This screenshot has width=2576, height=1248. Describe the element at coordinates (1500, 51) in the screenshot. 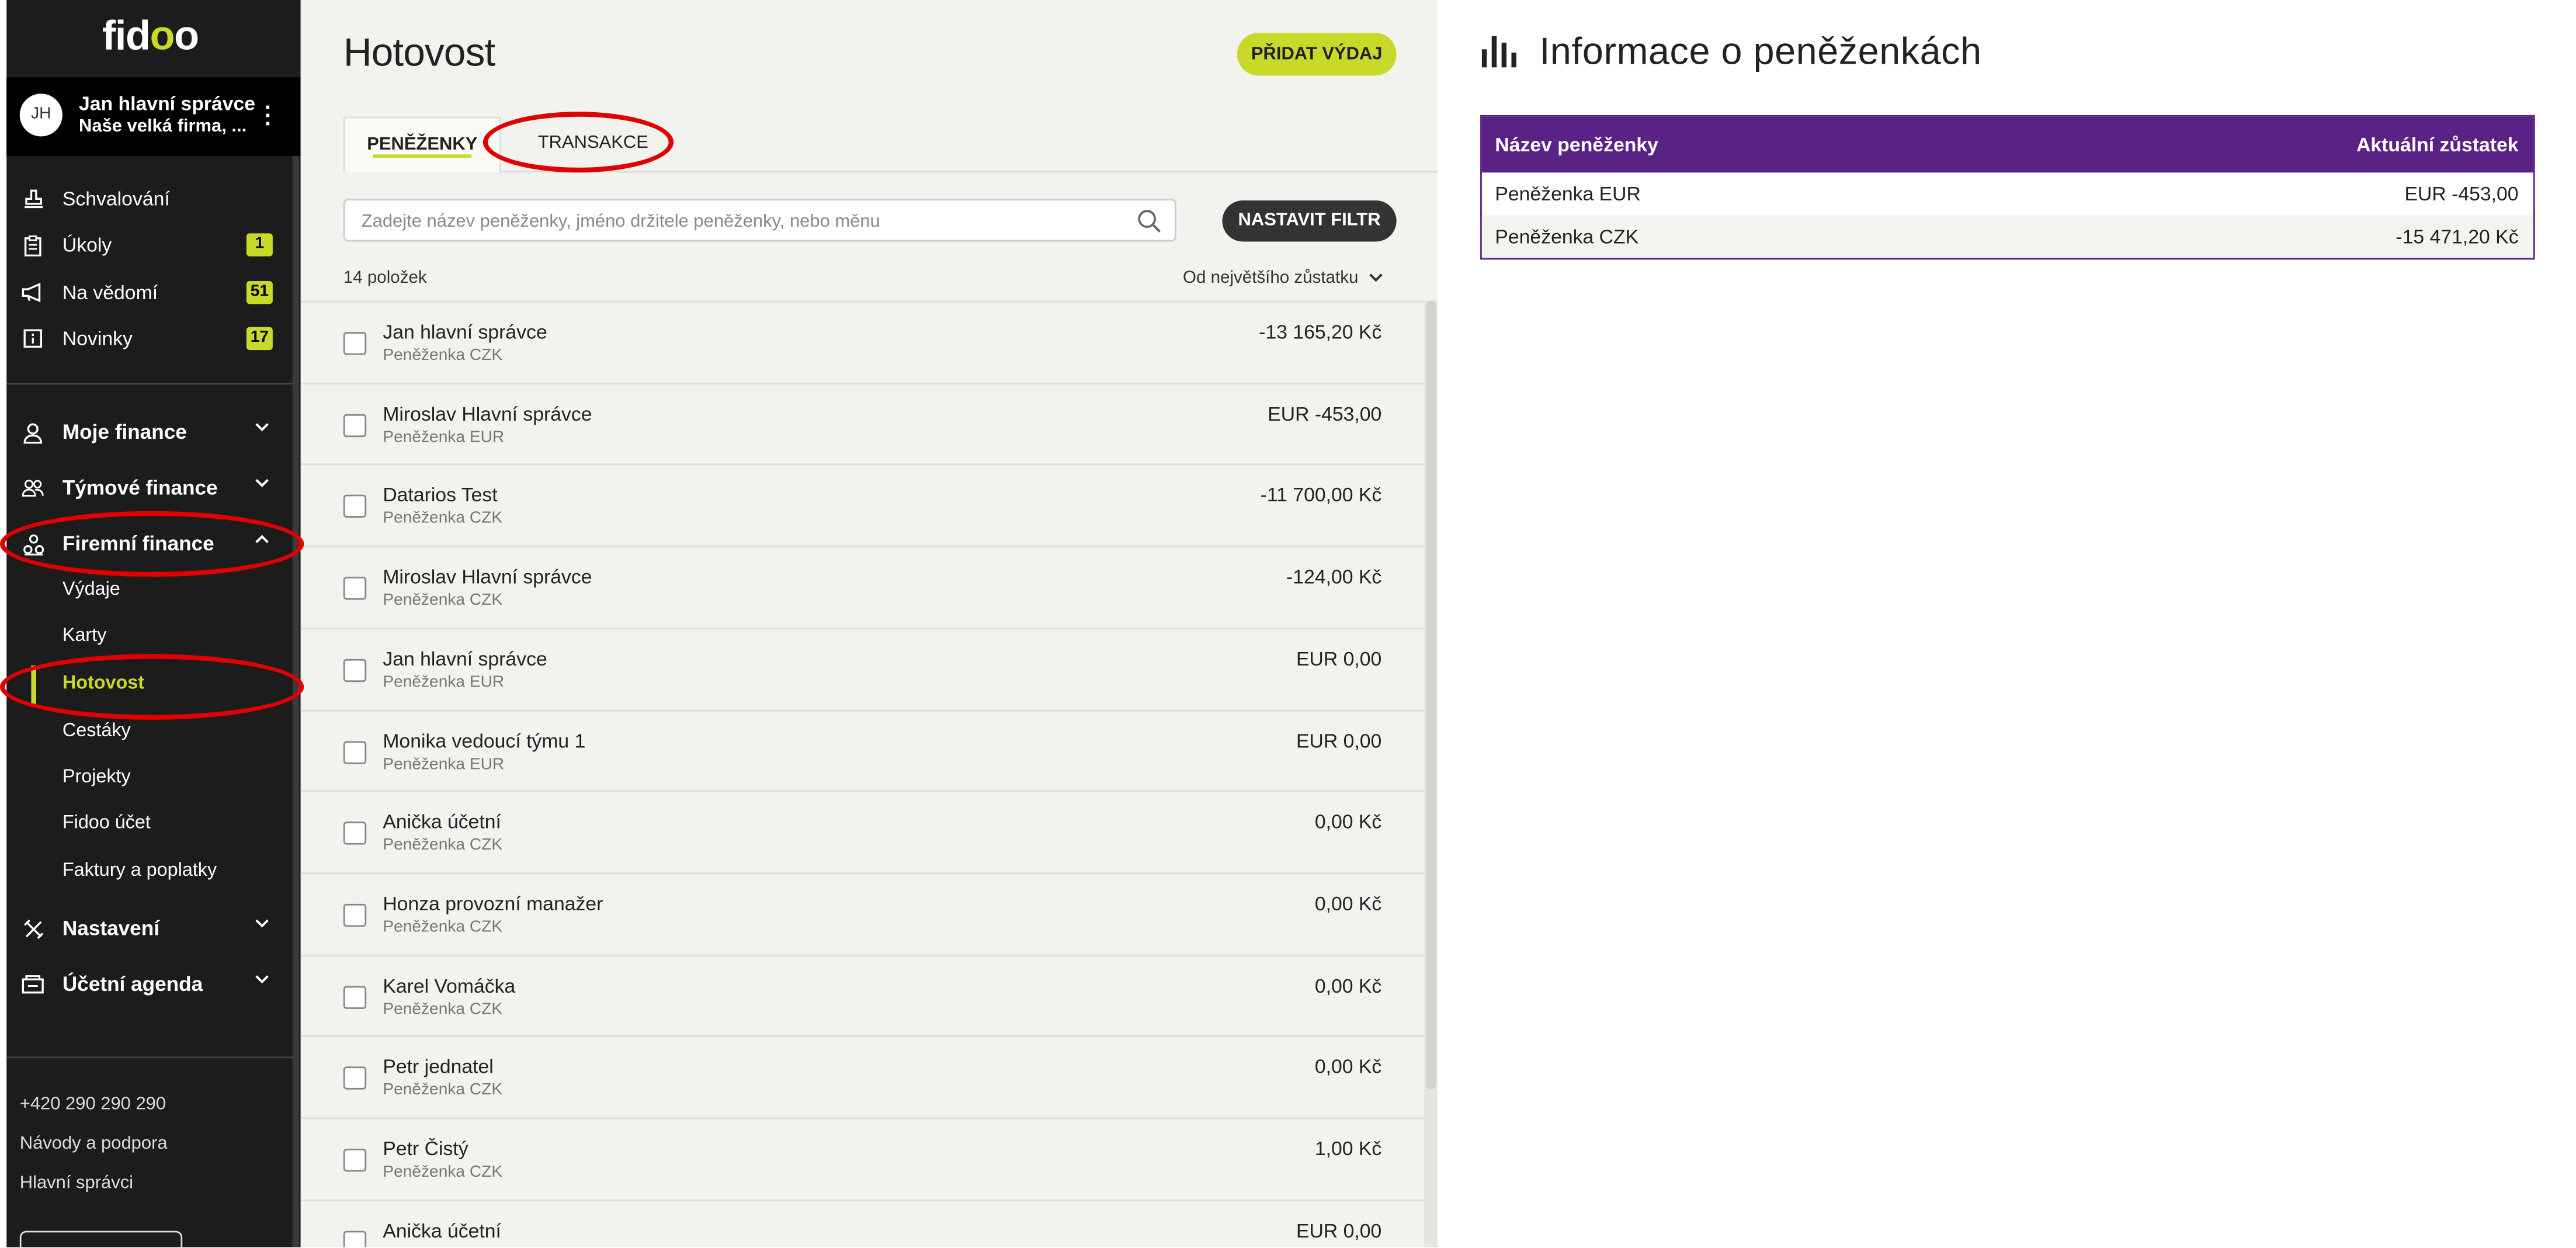

I see `bar-chart-icon` at that location.